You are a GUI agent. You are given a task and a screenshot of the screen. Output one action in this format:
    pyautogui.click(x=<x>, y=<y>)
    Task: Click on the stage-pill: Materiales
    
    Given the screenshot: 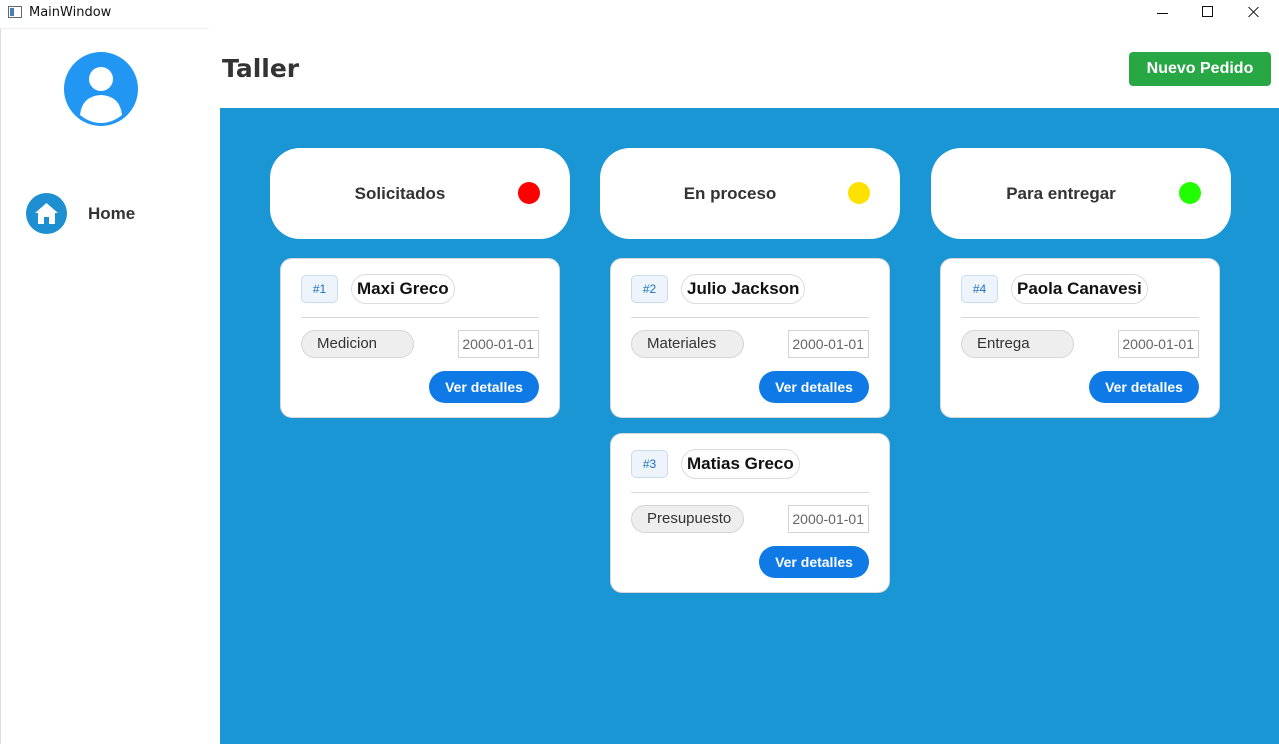 What is the action you would take?
    pyautogui.click(x=687, y=344)
    